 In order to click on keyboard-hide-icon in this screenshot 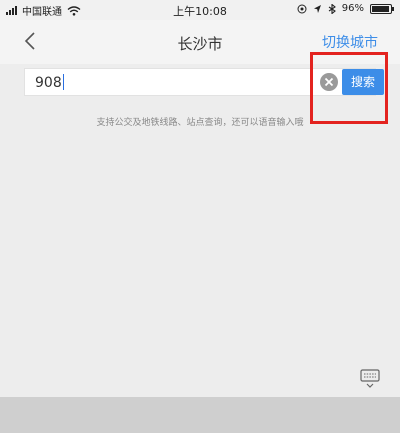, I will do `click(370, 378)`.